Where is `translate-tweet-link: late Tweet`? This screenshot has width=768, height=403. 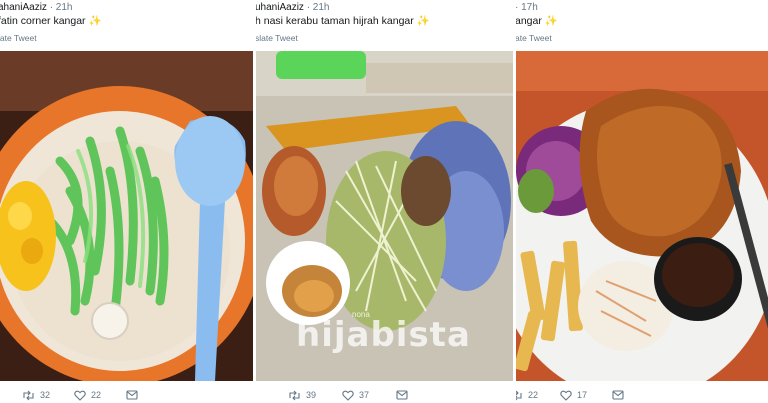 translate-tweet-link: late Tweet is located at coordinates (18, 38).